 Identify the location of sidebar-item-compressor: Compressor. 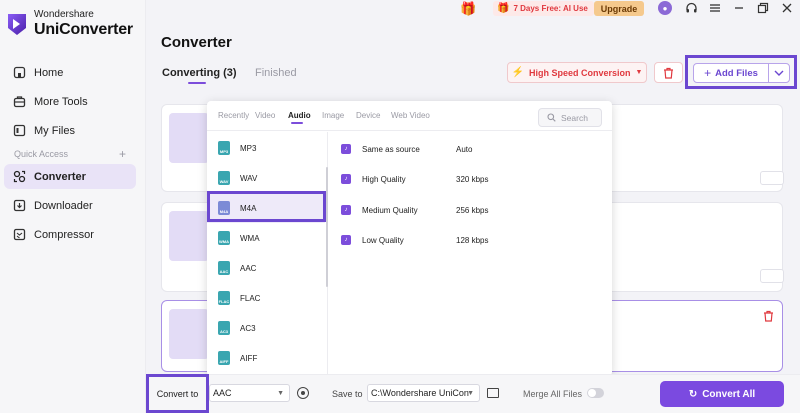
(70, 234).